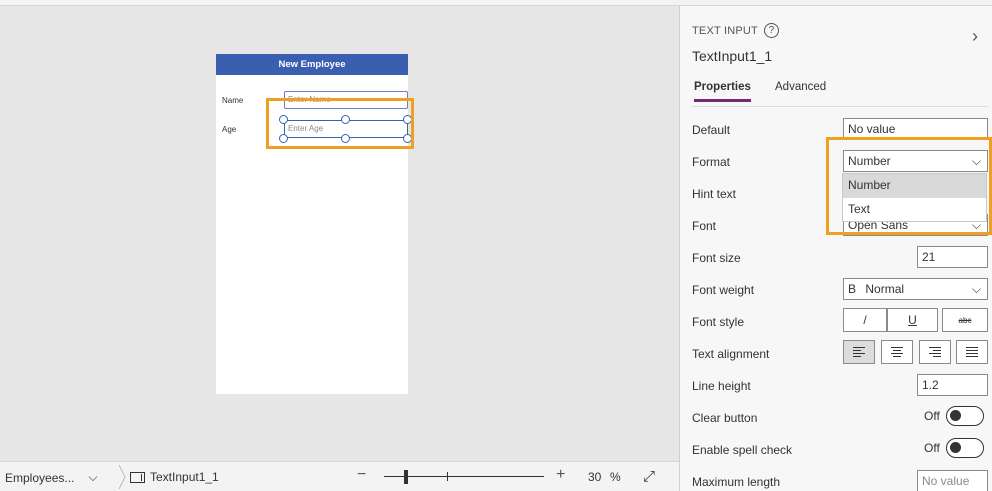 Image resolution: width=992 pixels, height=491 pixels. I want to click on selection-highlight-canvas, so click(340, 123).